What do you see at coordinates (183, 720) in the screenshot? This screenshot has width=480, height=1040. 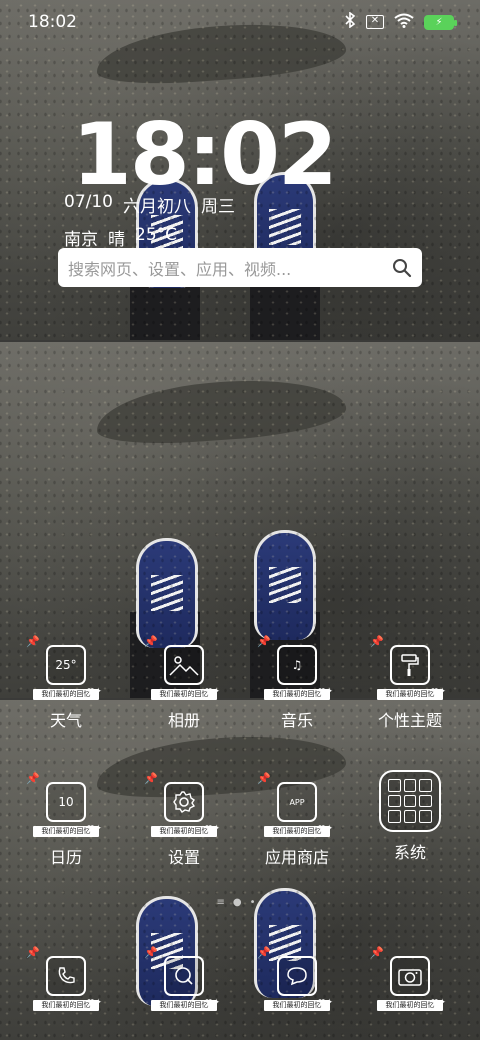 I see `app-label: 相册` at bounding box center [183, 720].